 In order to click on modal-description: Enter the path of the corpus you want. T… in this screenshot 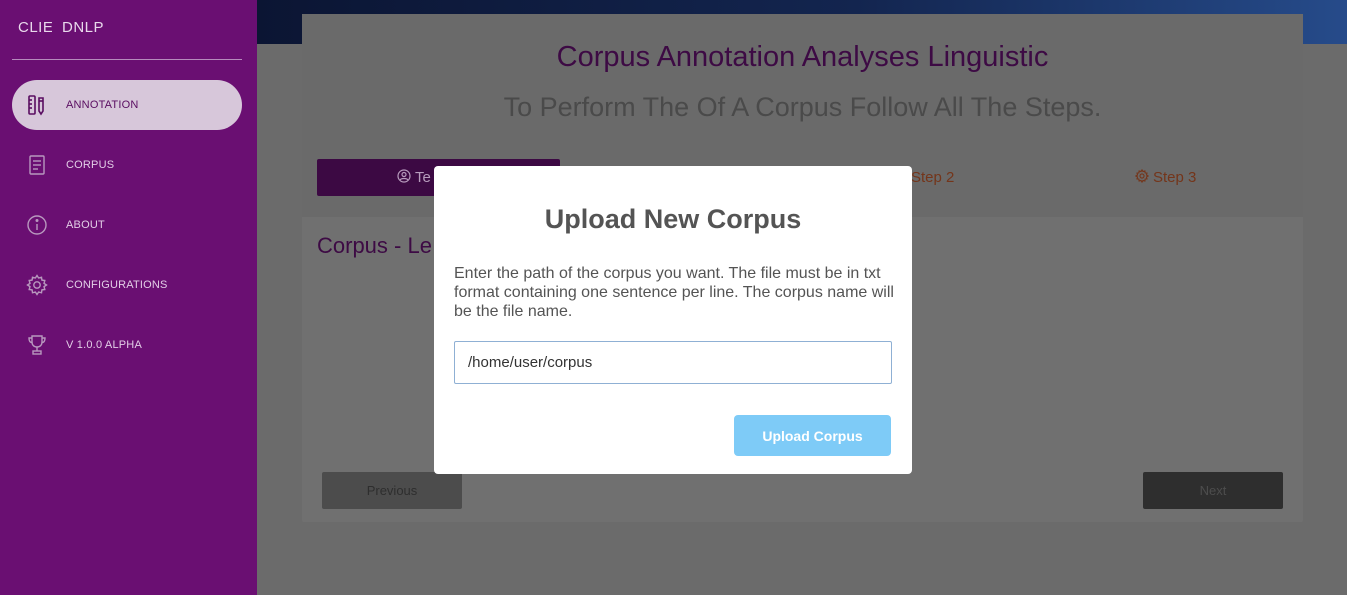, I will do `click(674, 292)`.